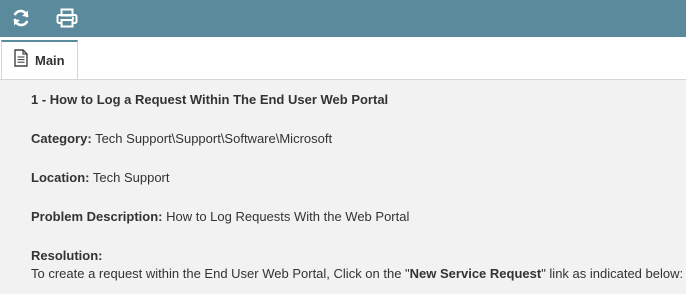  What do you see at coordinates (60, 177) in the screenshot?
I see `location-label: Location:` at bounding box center [60, 177].